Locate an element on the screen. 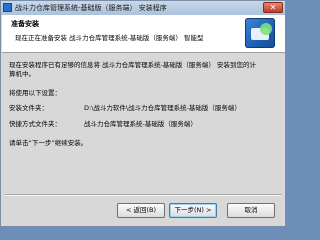 This screenshot has height=240, width=320. wizard-header: 准备安装 现在正在准备安装 战斗力仓库管理系统-基础版（服务端） 智能型 is located at coordinates (143, 34).